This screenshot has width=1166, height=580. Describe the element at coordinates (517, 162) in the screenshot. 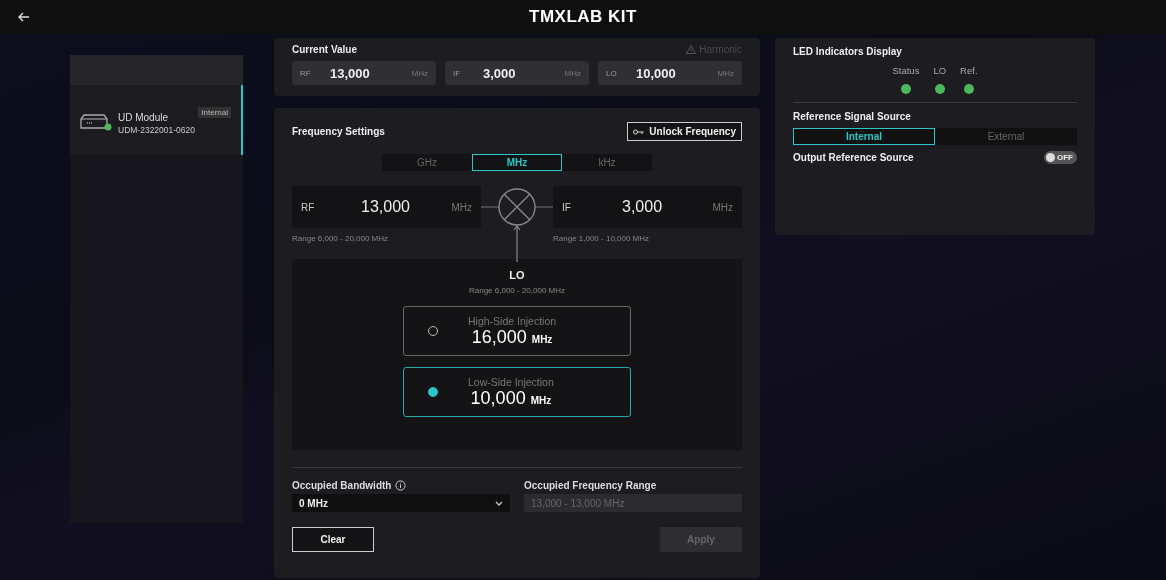

I see `unit-tab: MHz` at that location.